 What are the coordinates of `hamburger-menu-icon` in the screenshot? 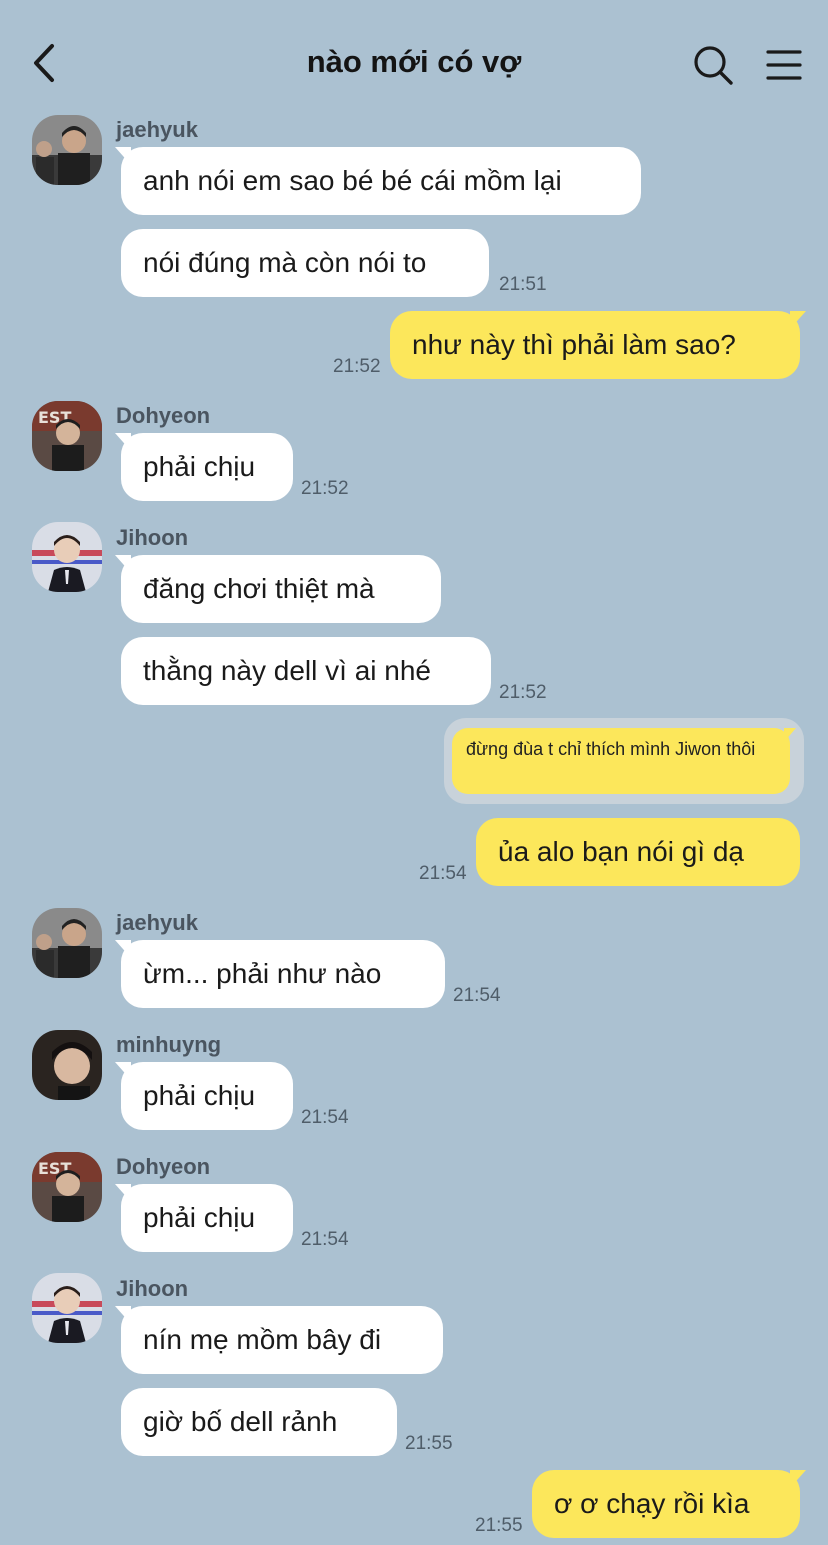 It's located at (784, 65).